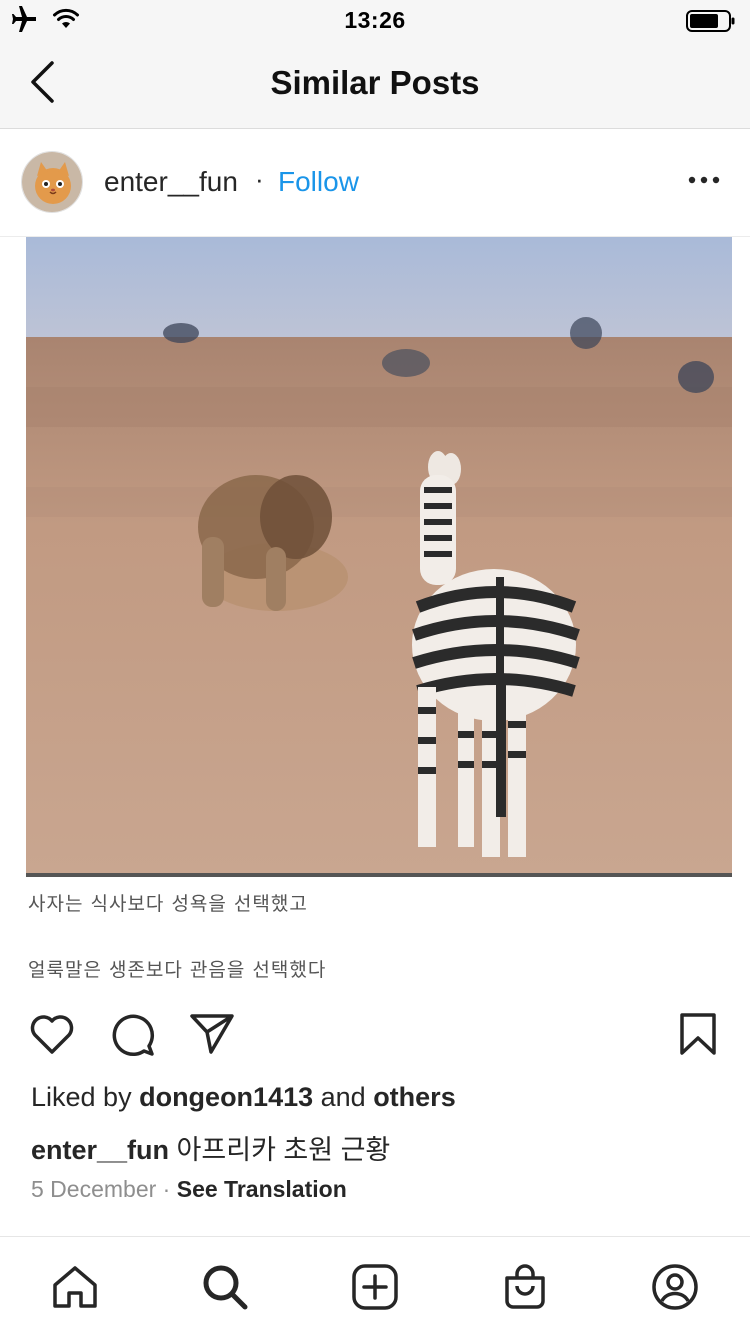  What do you see at coordinates (280, 1150) in the screenshot?
I see `caption-text: 아프리카 초원 근황` at bounding box center [280, 1150].